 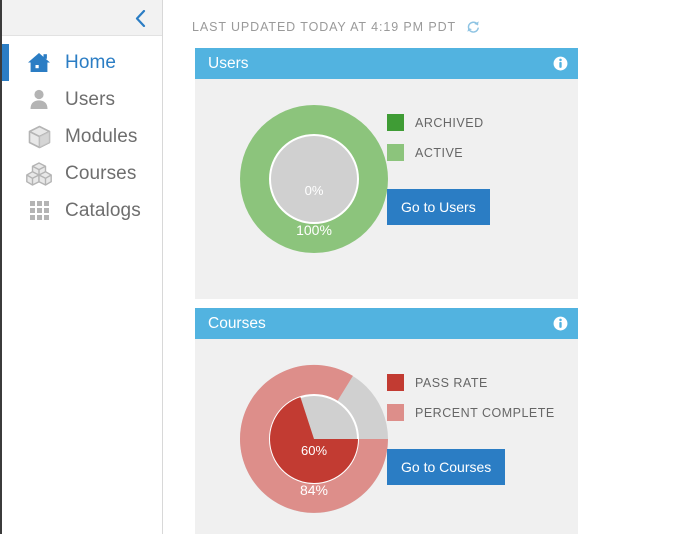 I want to click on sidebar-item-modules: Modules, so click(x=82, y=136).